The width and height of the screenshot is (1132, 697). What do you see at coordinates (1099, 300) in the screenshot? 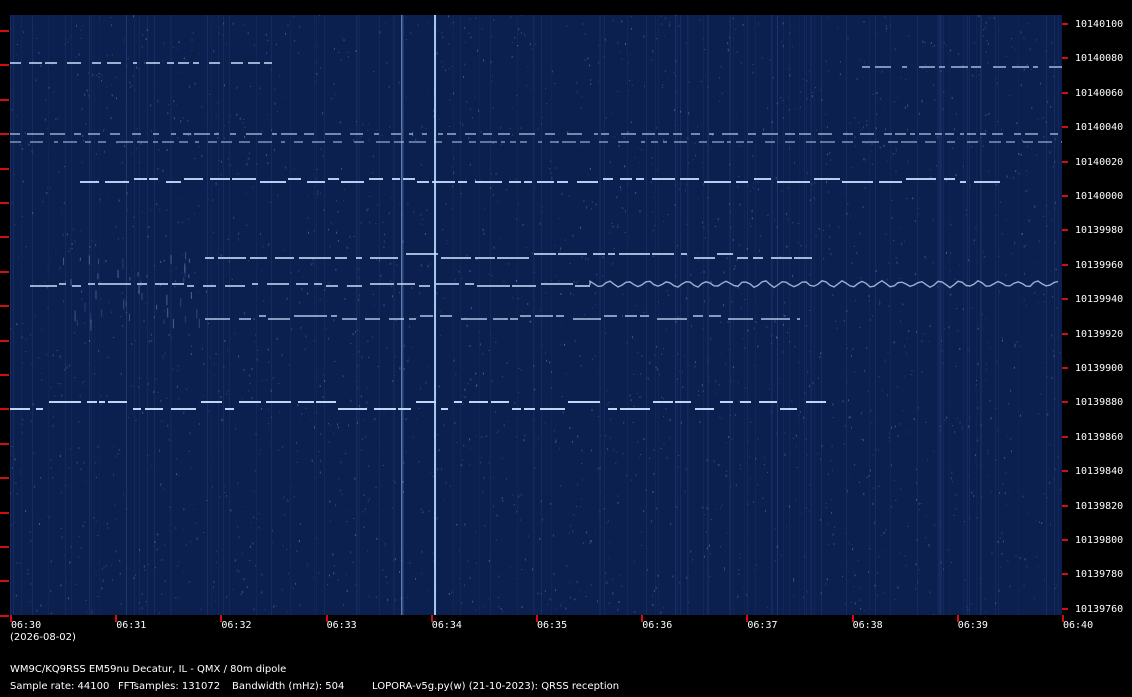
I see `freq-label: 10139940` at bounding box center [1099, 300].